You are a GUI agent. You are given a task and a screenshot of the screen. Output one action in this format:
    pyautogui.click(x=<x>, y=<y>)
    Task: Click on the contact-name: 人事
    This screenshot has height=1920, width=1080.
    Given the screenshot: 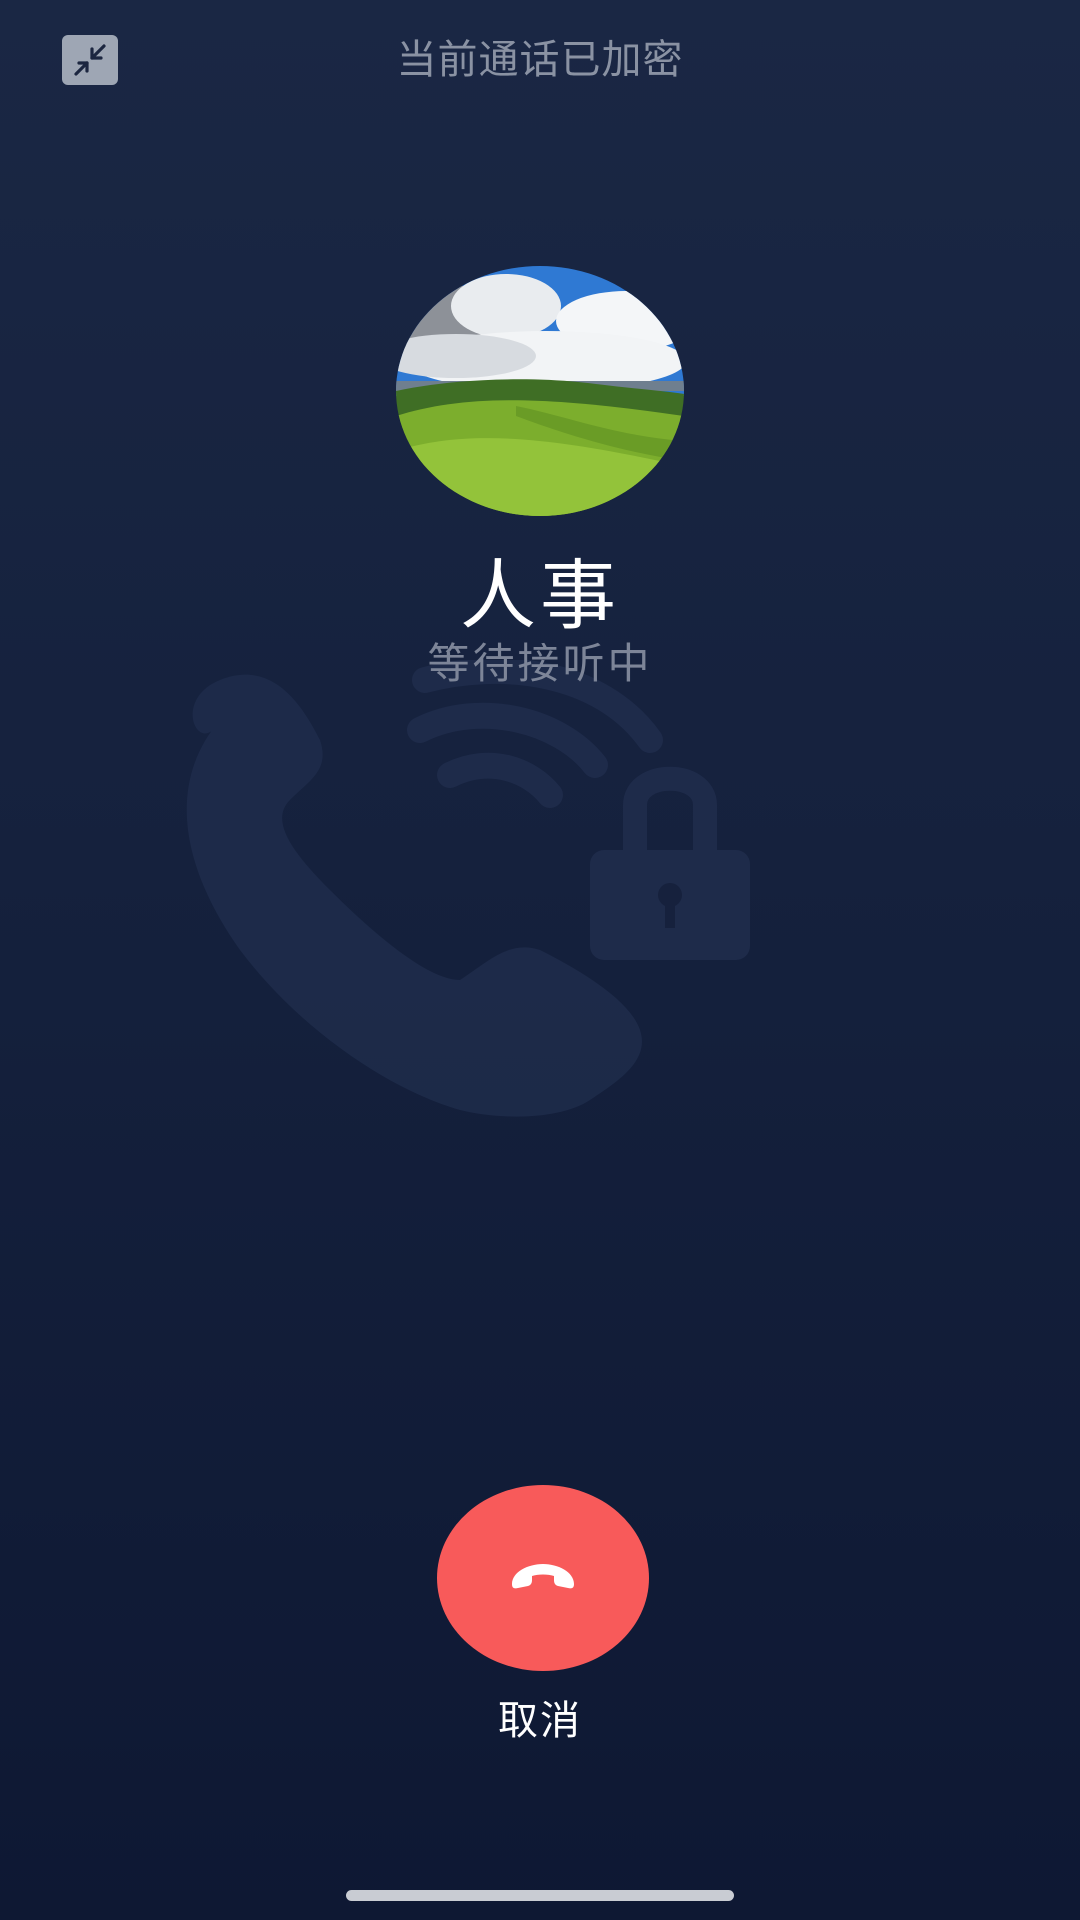 What is the action you would take?
    pyautogui.click(x=540, y=595)
    